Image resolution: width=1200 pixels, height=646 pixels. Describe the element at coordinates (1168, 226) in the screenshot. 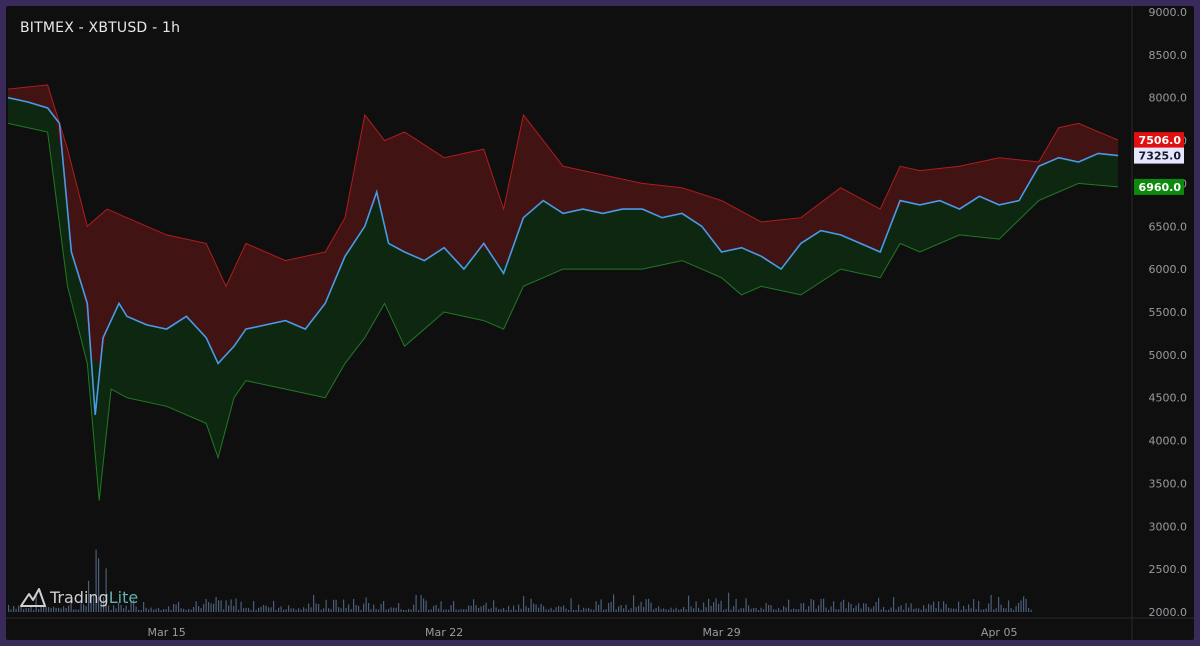

I see `y-tick-label: 6500.0` at that location.